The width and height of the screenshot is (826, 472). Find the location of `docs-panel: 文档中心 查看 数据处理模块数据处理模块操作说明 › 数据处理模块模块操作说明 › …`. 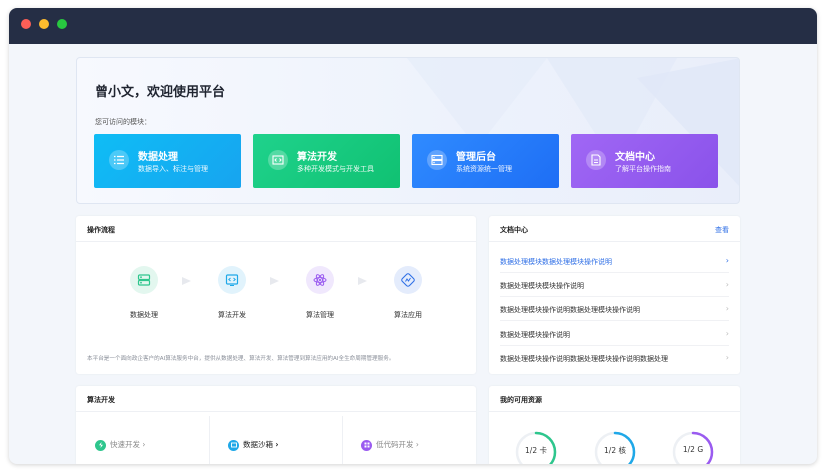

docs-panel: 文档中心 查看 数据处理模块数据处理模块操作说明 › 数据处理模块模块操作说明 › … is located at coordinates (614, 295).